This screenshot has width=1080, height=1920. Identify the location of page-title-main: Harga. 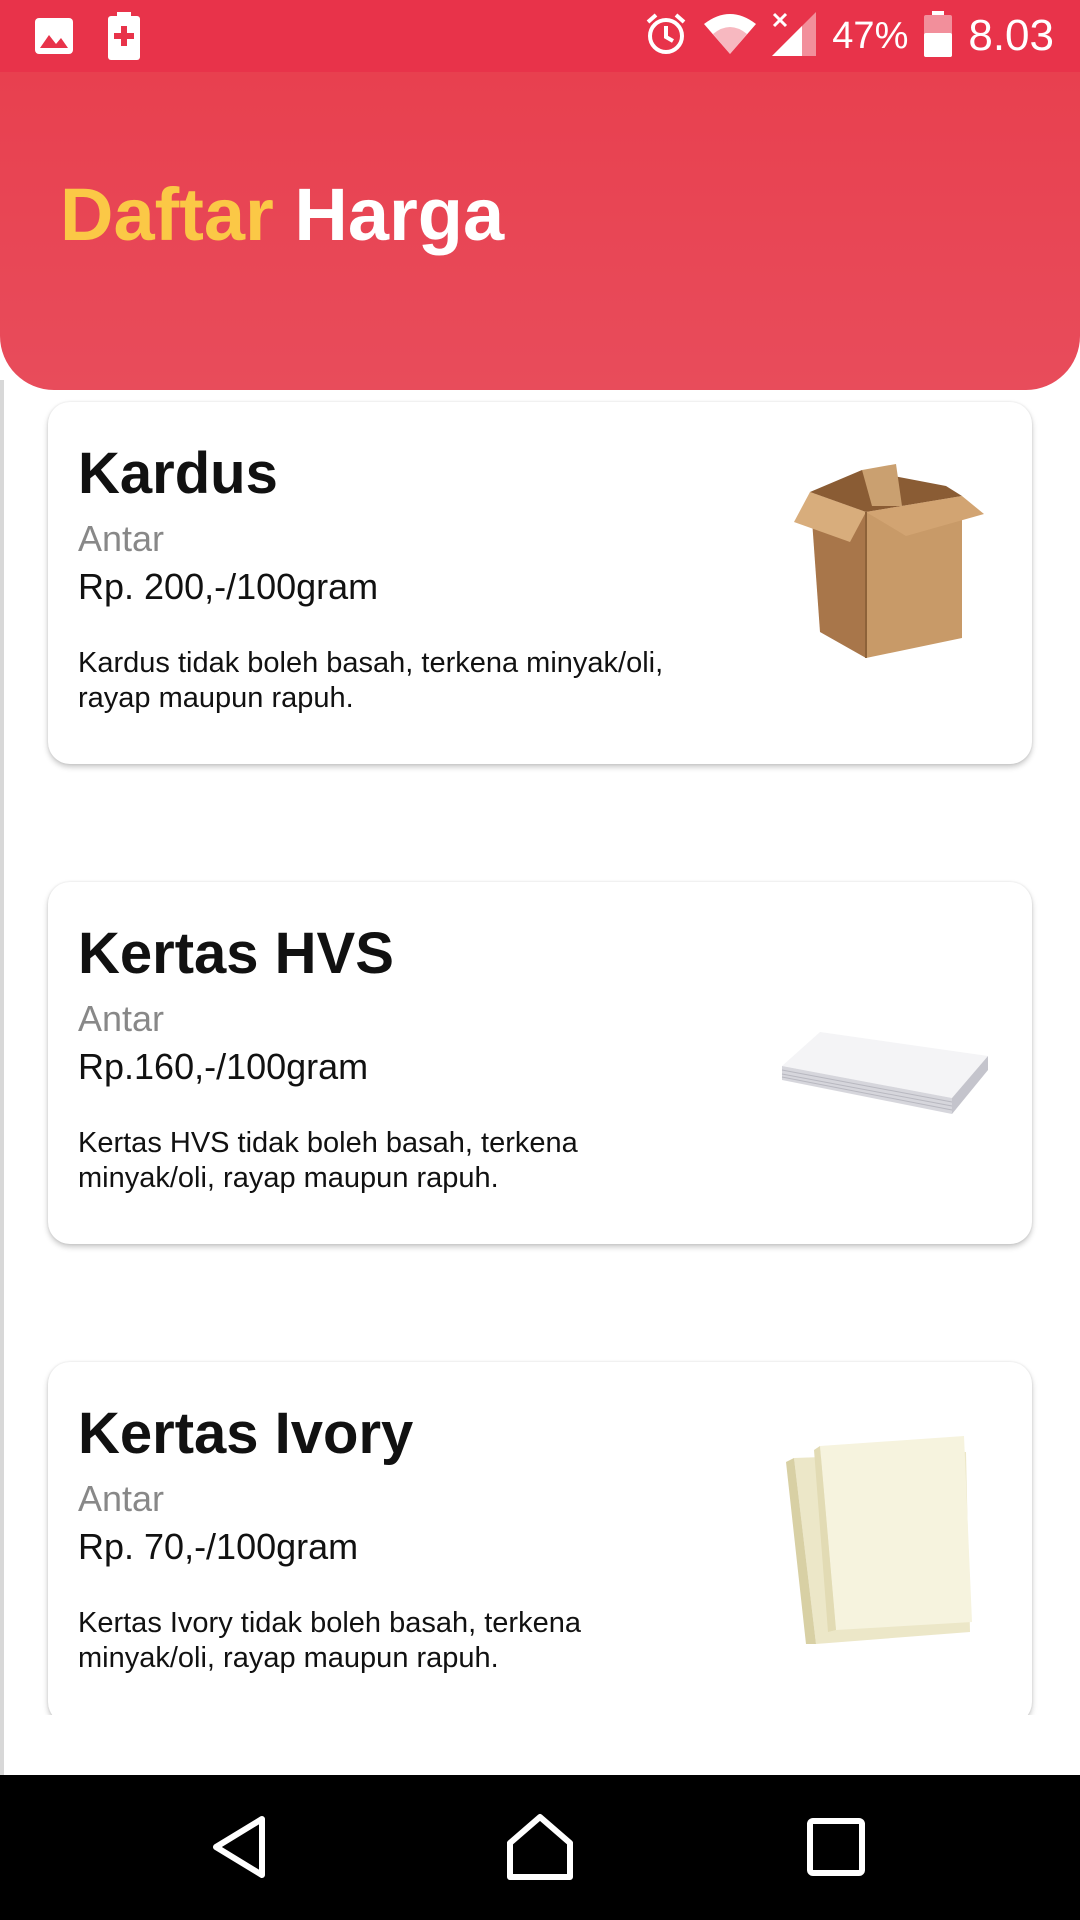
(399, 214).